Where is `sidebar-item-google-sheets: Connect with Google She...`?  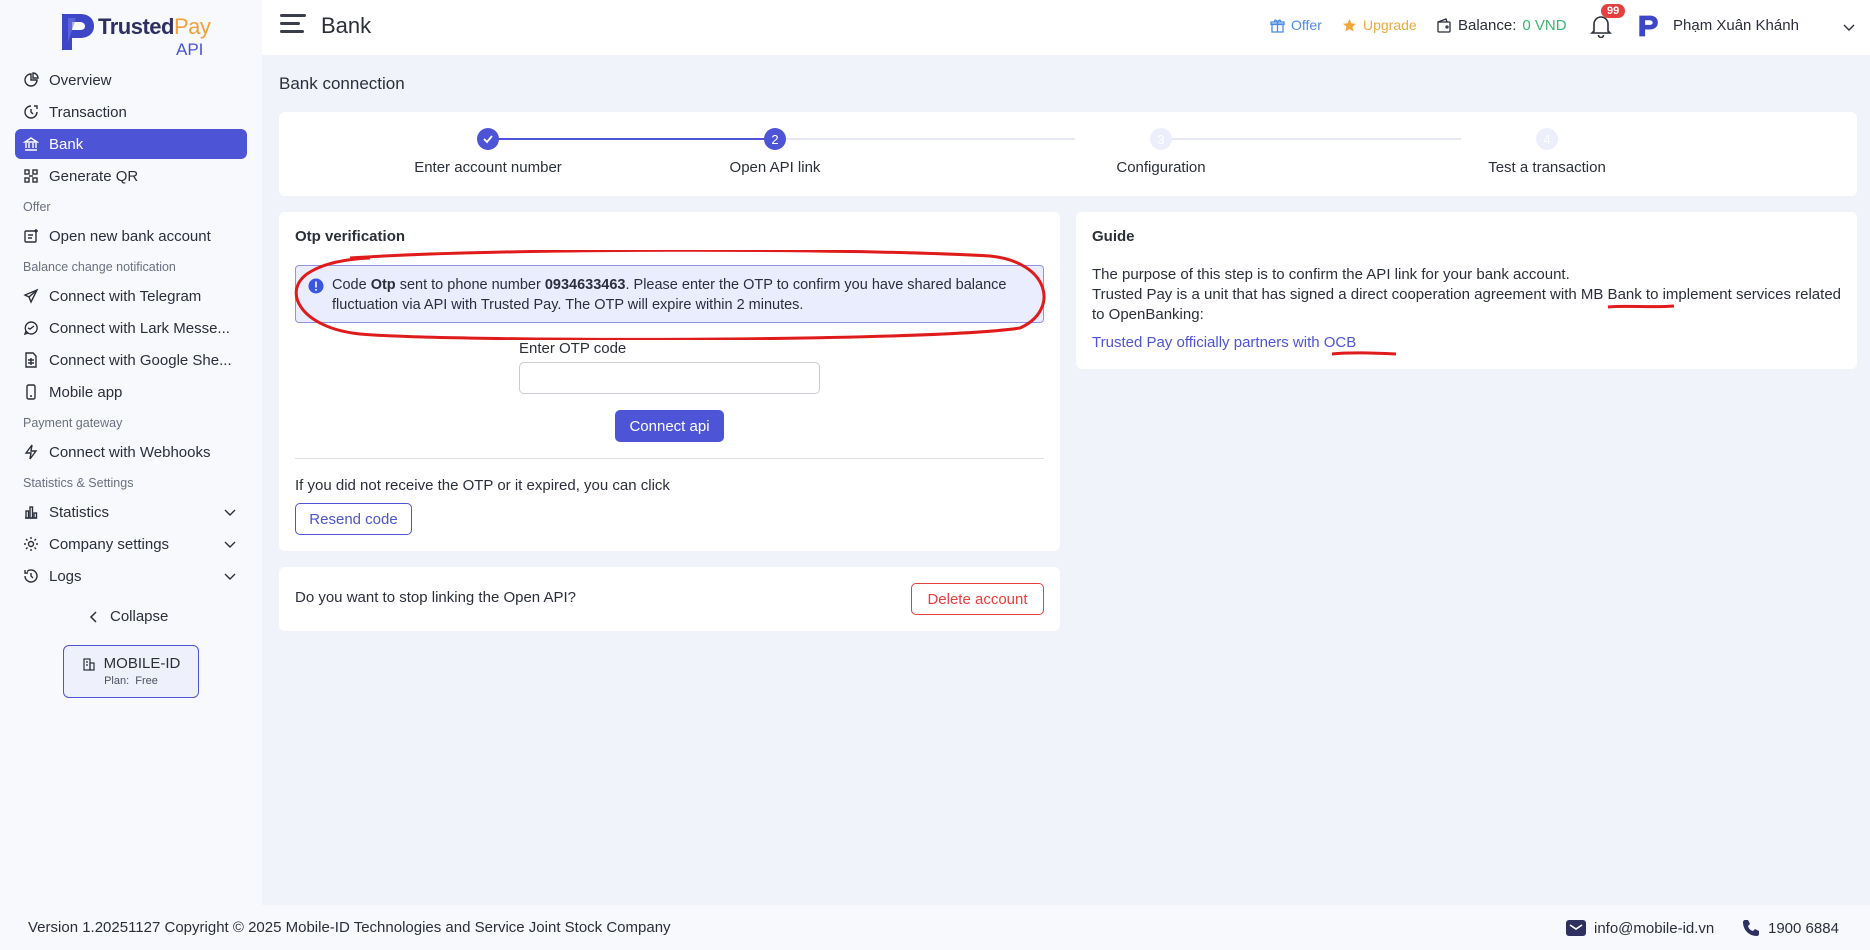
sidebar-item-google-sheets: Connect with Google She... is located at coordinates (131, 360).